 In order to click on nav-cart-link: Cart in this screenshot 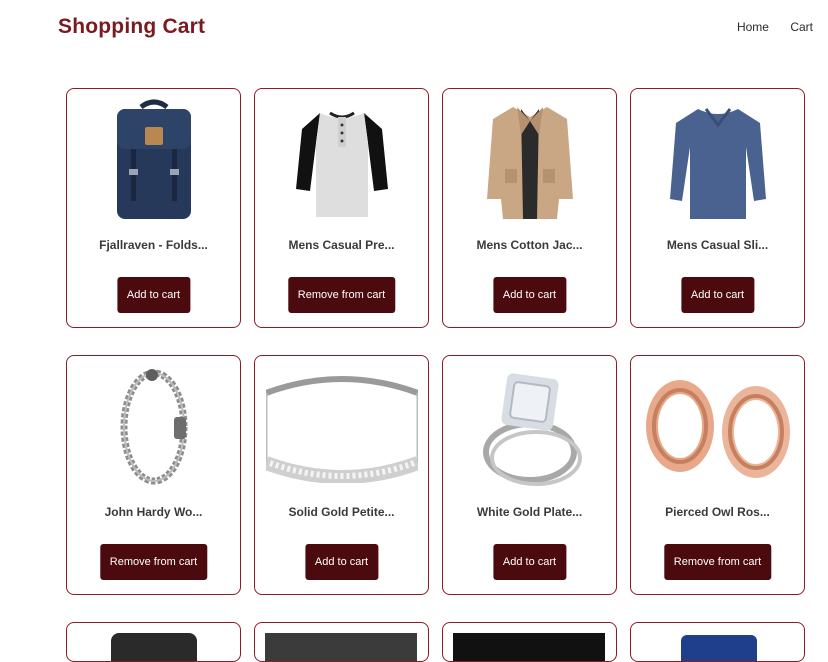, I will do `click(801, 27)`.